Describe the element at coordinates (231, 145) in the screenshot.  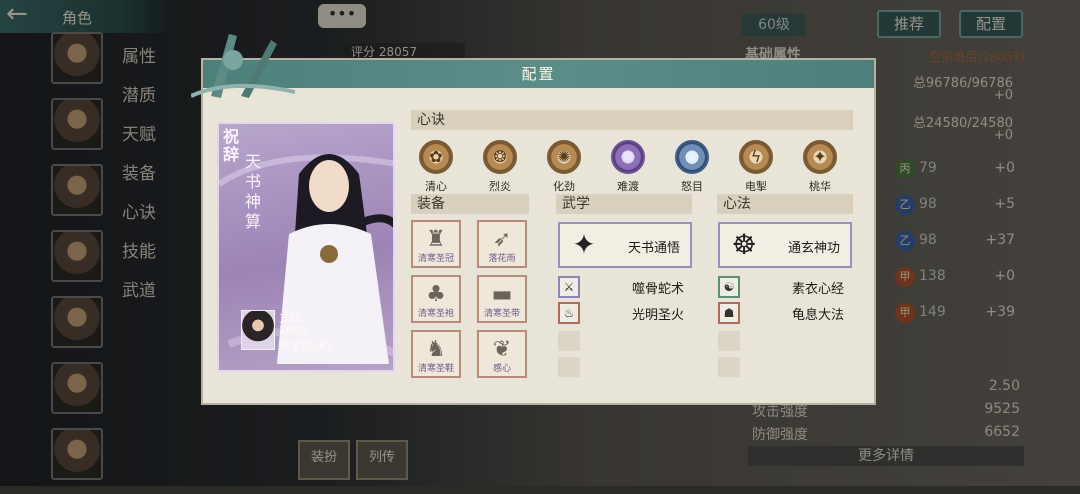
I see `card-tag: 祝辞` at that location.